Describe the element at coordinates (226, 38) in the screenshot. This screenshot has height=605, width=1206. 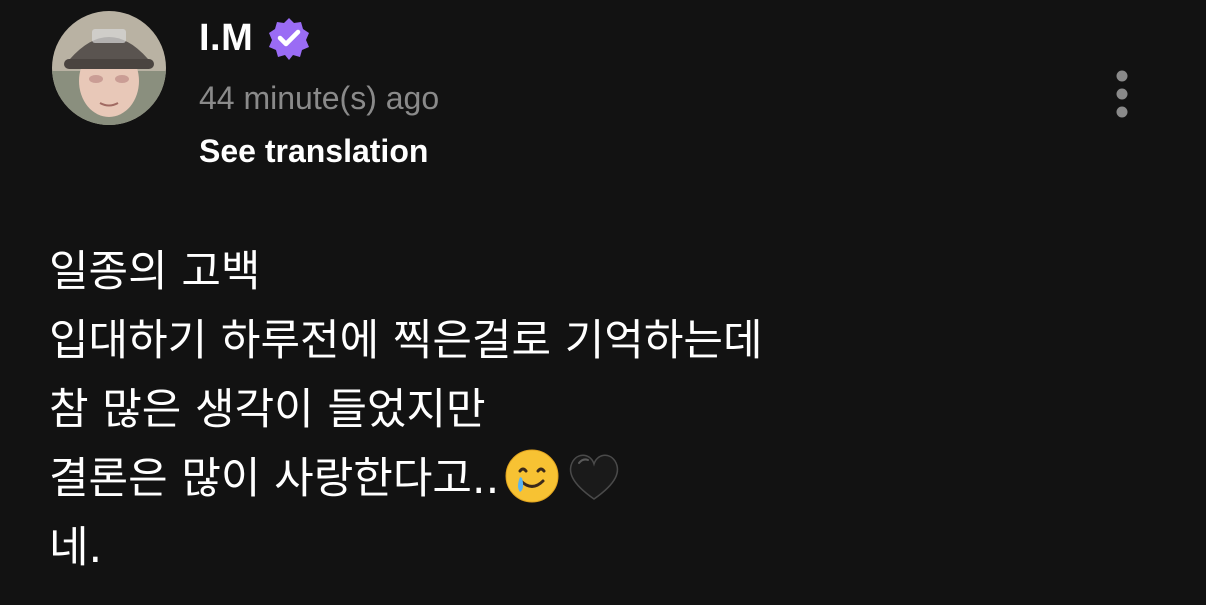
I see `author-name: I.M` at that location.